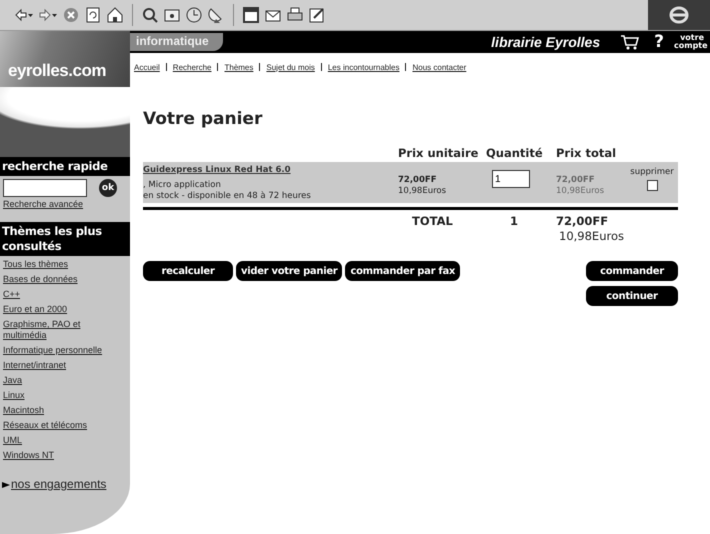  I want to click on total-price-euros: 10,98Euros, so click(581, 191).